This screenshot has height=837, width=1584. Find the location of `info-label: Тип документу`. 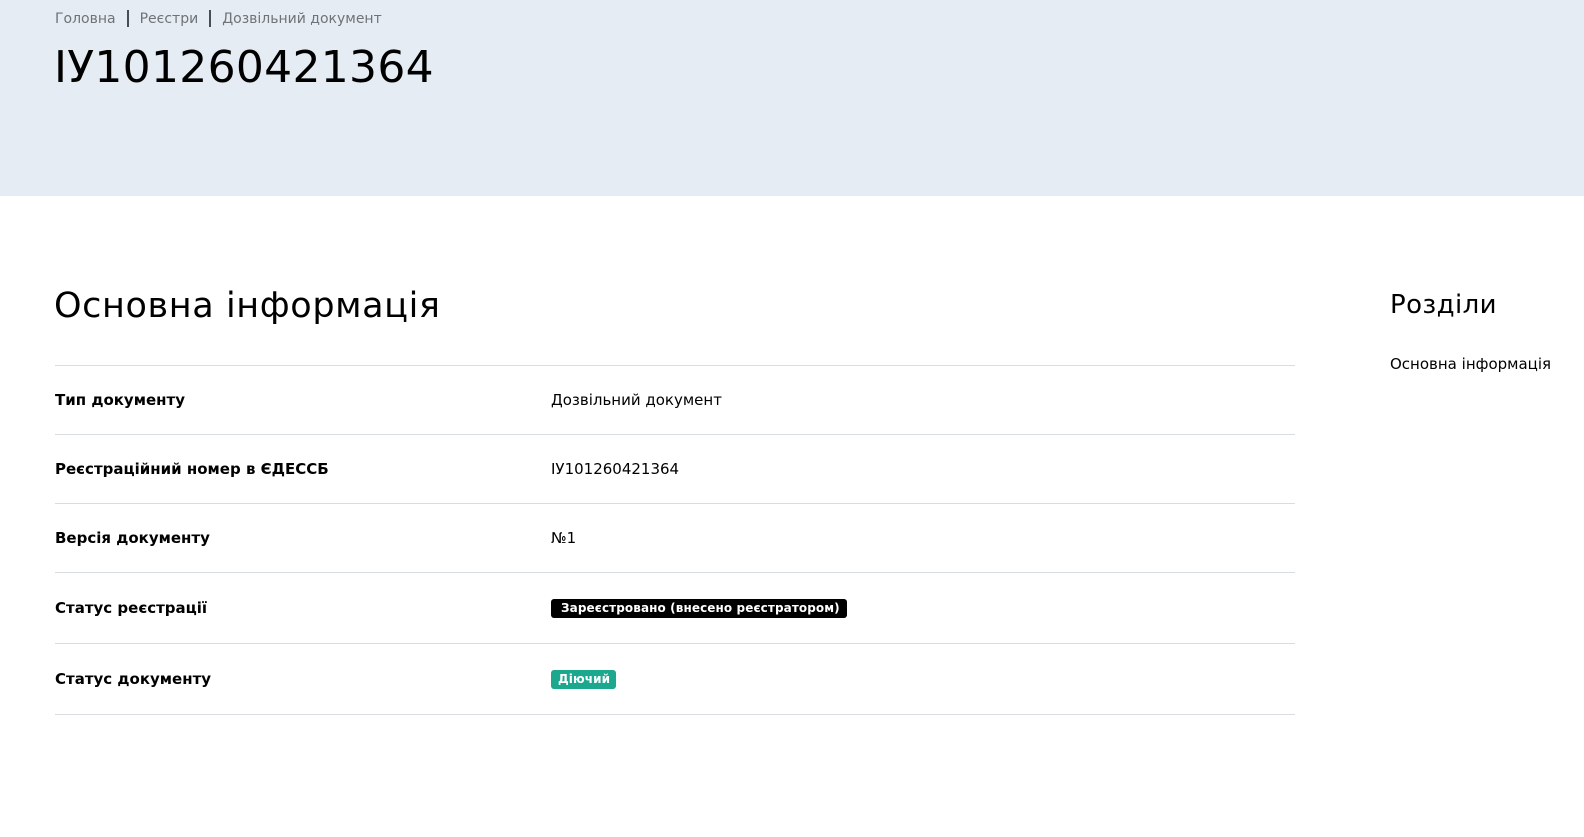

info-label: Тип документу is located at coordinates (120, 400).